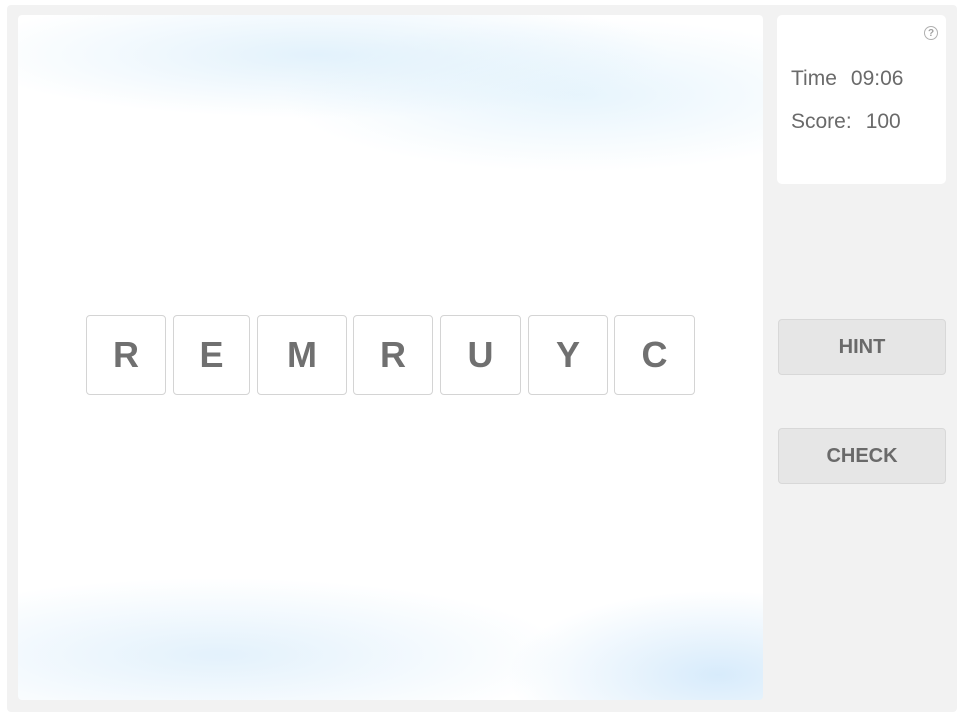 This screenshot has height=720, width=962. I want to click on time-row: Time 09:06, so click(847, 79).